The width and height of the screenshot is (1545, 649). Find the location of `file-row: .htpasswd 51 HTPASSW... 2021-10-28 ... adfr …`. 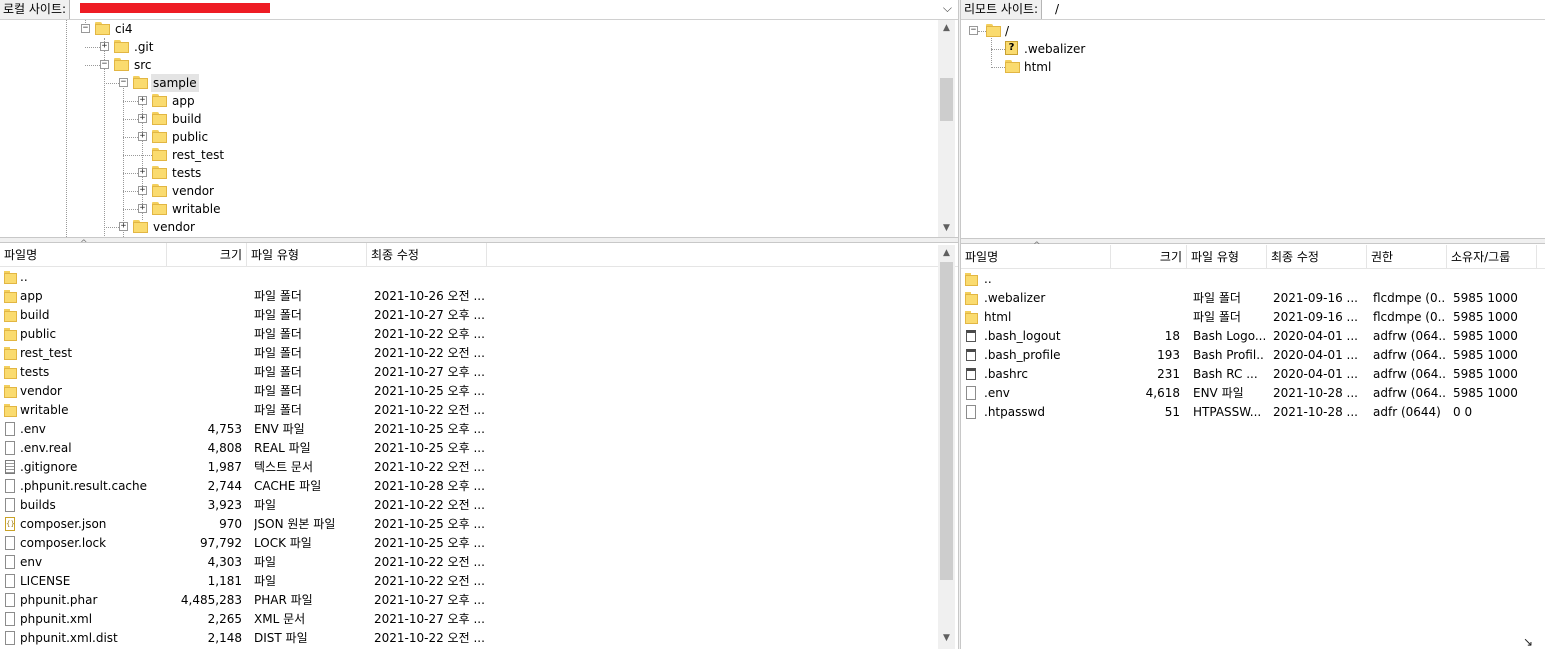

file-row: .htpasswd 51 HTPASSW... 2021-10-28 ... adfr … is located at coordinates (1253, 412).